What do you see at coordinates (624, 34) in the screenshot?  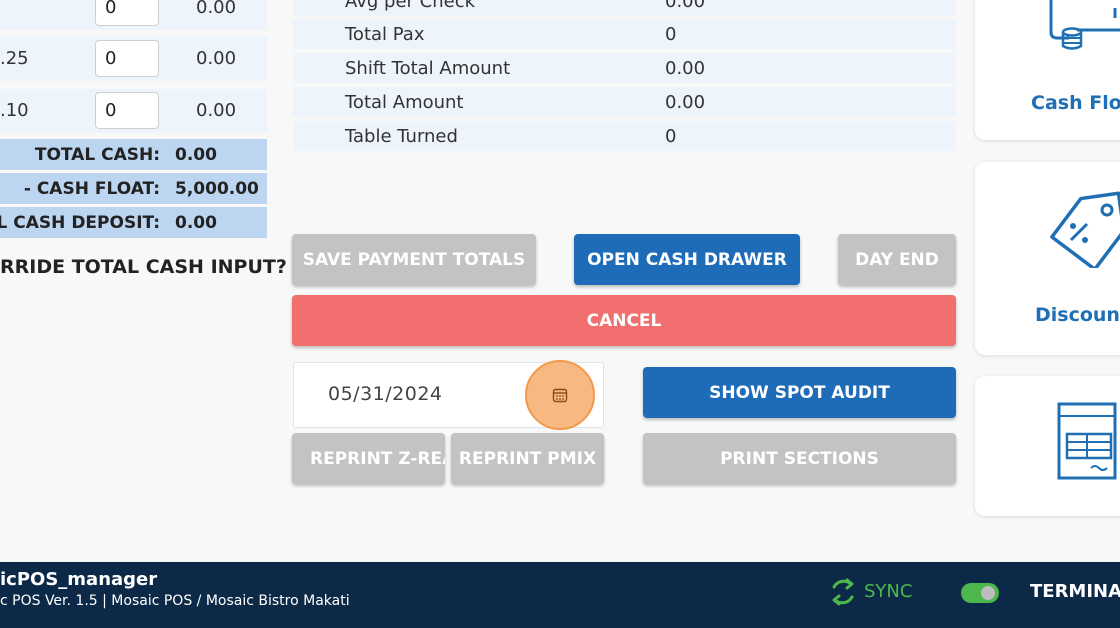 I see `stat-row: Total Pax 0` at bounding box center [624, 34].